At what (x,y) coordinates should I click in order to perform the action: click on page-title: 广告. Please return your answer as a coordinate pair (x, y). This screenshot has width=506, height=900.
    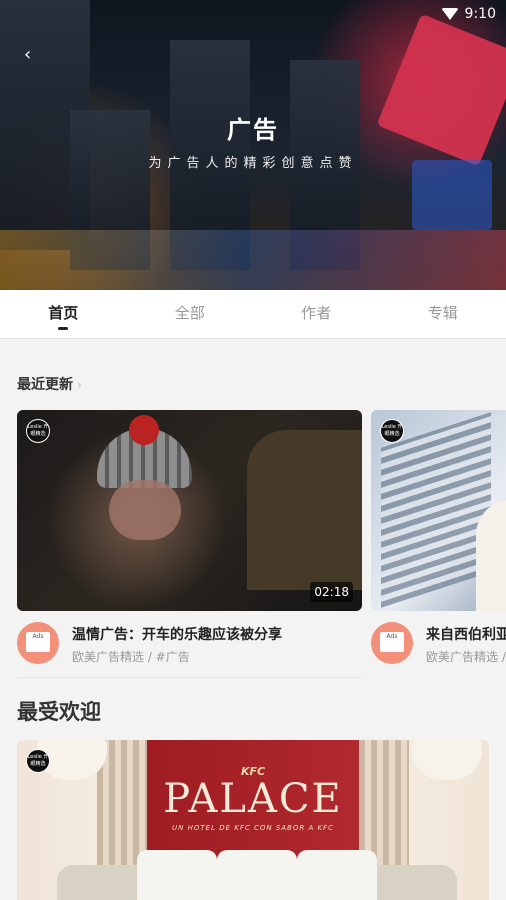
    Looking at the image, I should click on (253, 130).